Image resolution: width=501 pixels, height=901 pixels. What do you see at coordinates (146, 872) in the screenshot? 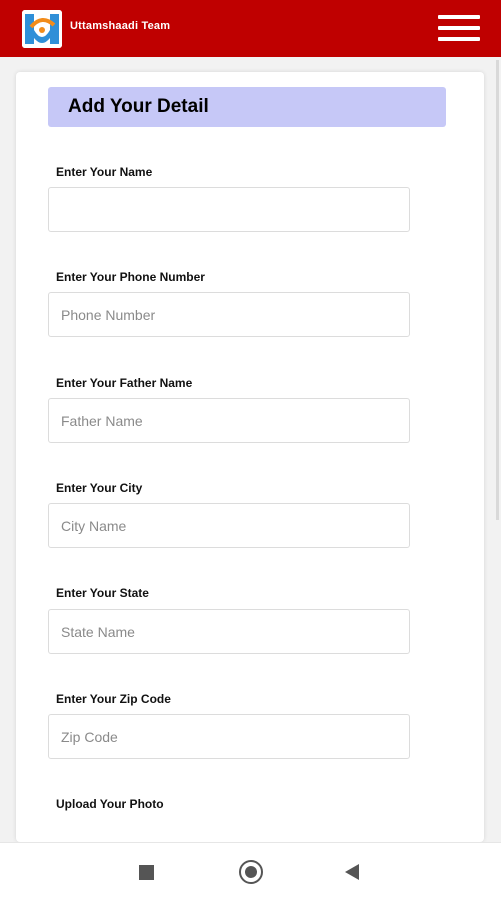
I see `square-recents-icon` at bounding box center [146, 872].